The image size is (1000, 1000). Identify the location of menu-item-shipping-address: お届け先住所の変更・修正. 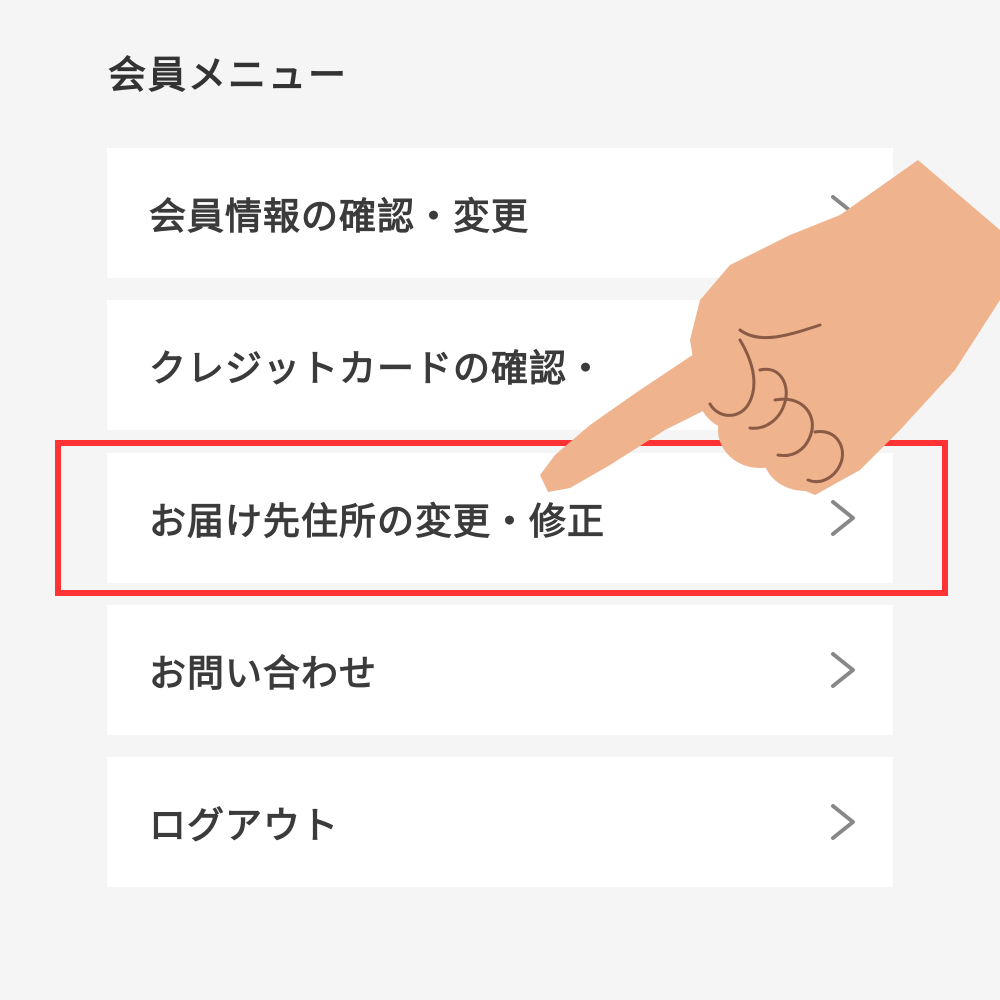
(500, 518).